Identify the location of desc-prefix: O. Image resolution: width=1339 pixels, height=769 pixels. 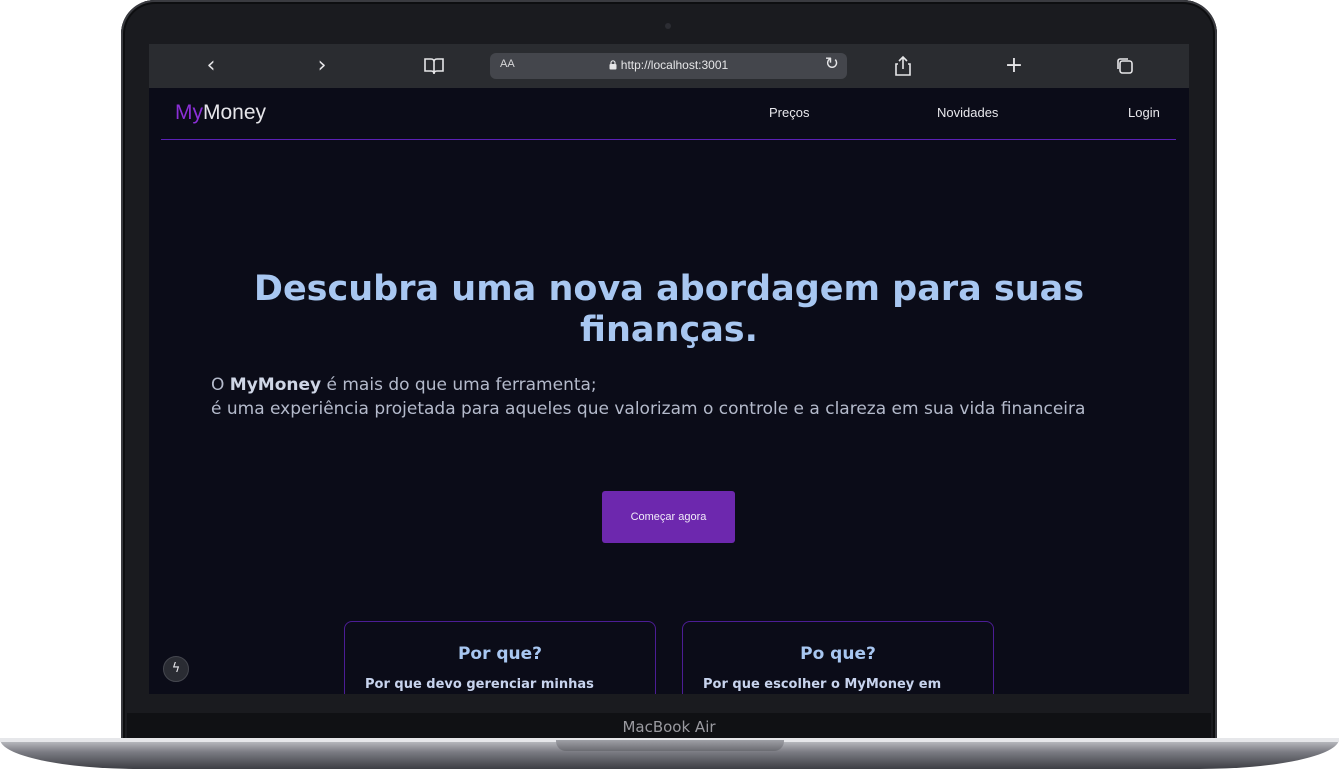
(220, 385).